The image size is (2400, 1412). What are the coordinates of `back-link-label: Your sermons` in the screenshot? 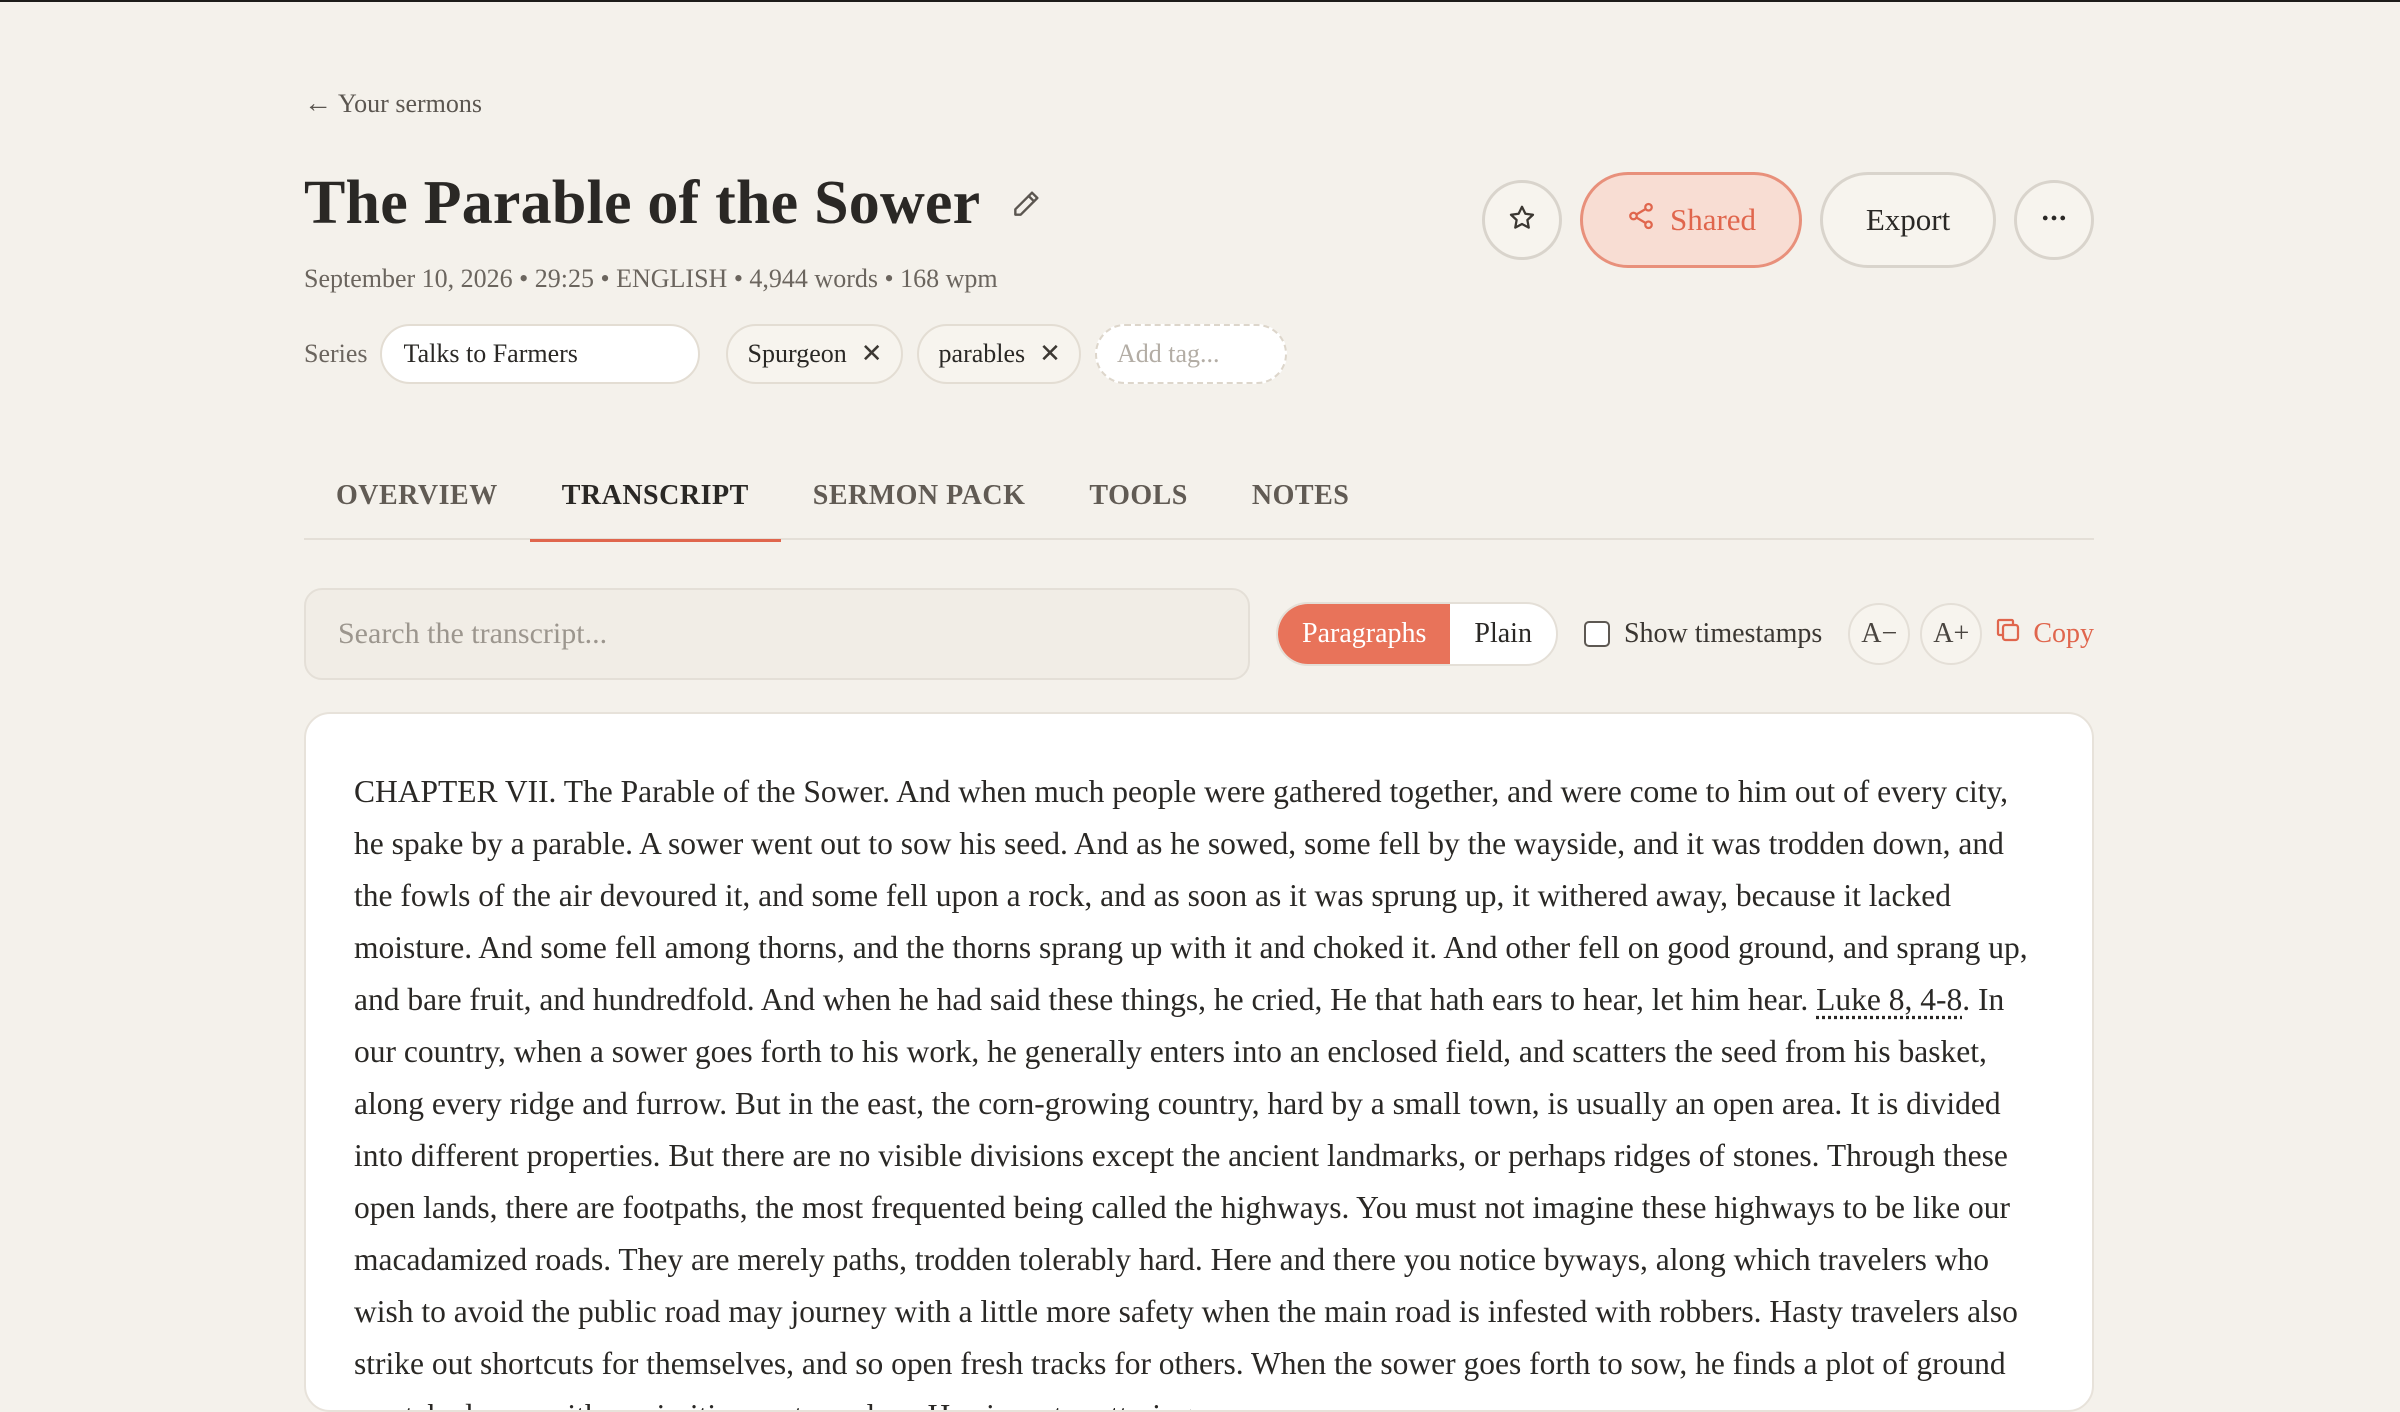 It's located at (410, 104).